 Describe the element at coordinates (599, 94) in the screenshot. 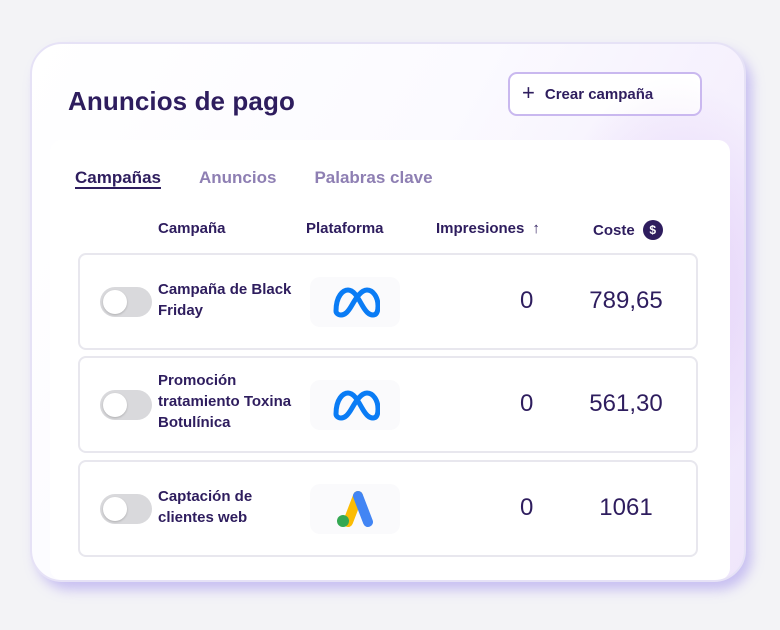

I see `create-campaign-label: Crear campaña` at that location.